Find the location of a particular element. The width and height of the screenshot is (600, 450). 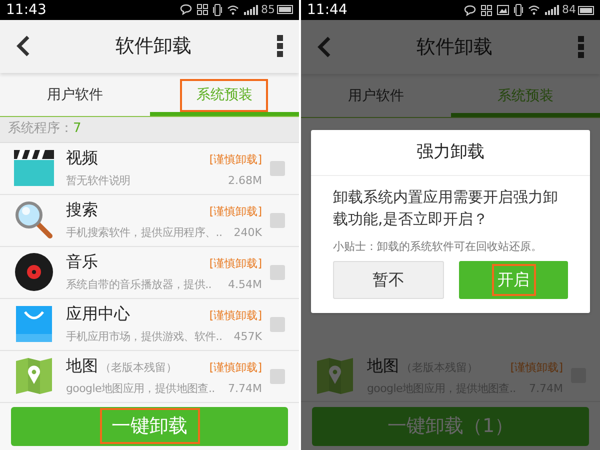

app-size: 240K is located at coordinates (248, 233).